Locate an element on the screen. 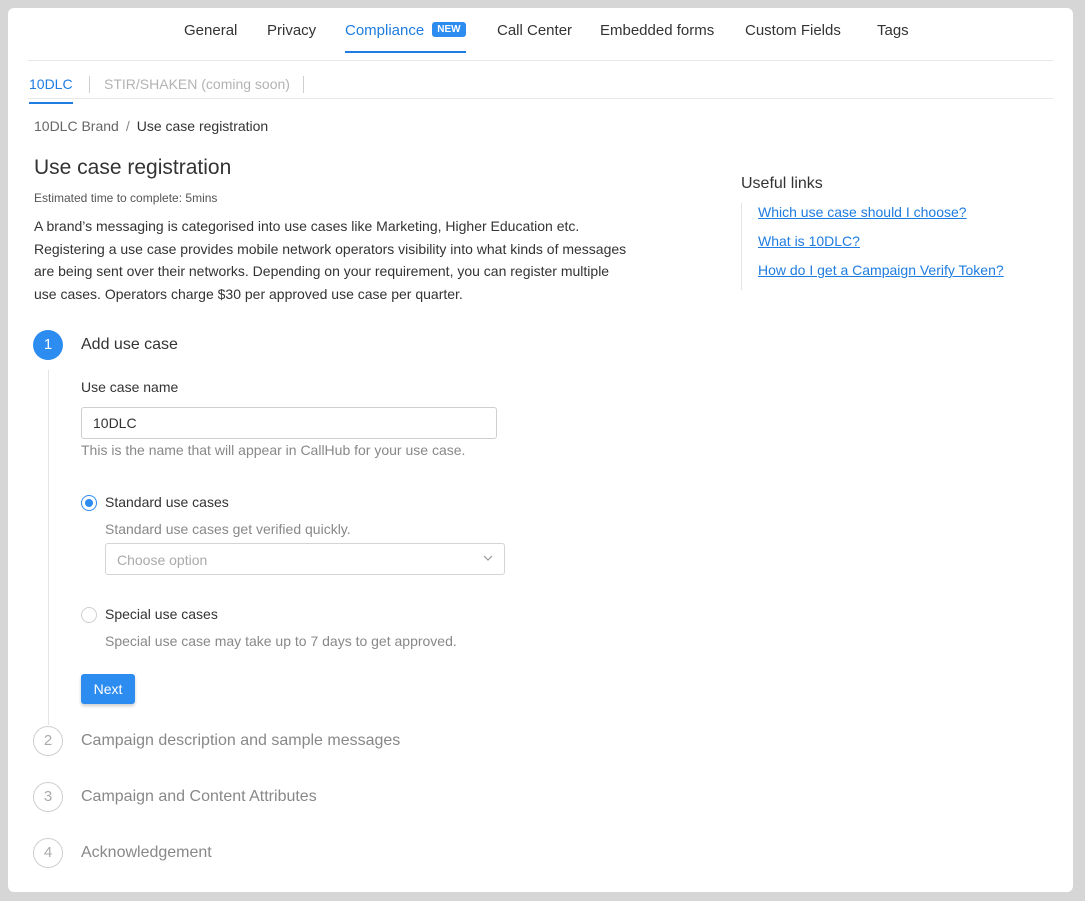  tab-custom-fields: Custom Fields is located at coordinates (793, 36).